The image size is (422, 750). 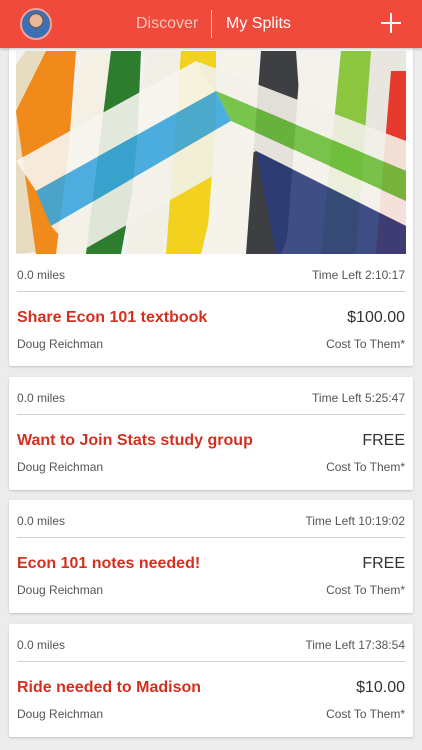 I want to click on tab-divider, so click(x=211, y=24).